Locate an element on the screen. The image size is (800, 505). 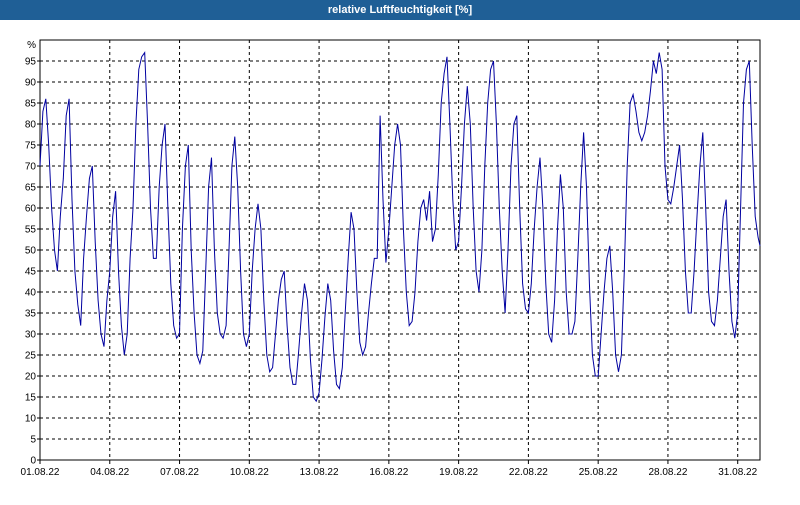
y-tick-label: 45 is located at coordinates (31, 272).